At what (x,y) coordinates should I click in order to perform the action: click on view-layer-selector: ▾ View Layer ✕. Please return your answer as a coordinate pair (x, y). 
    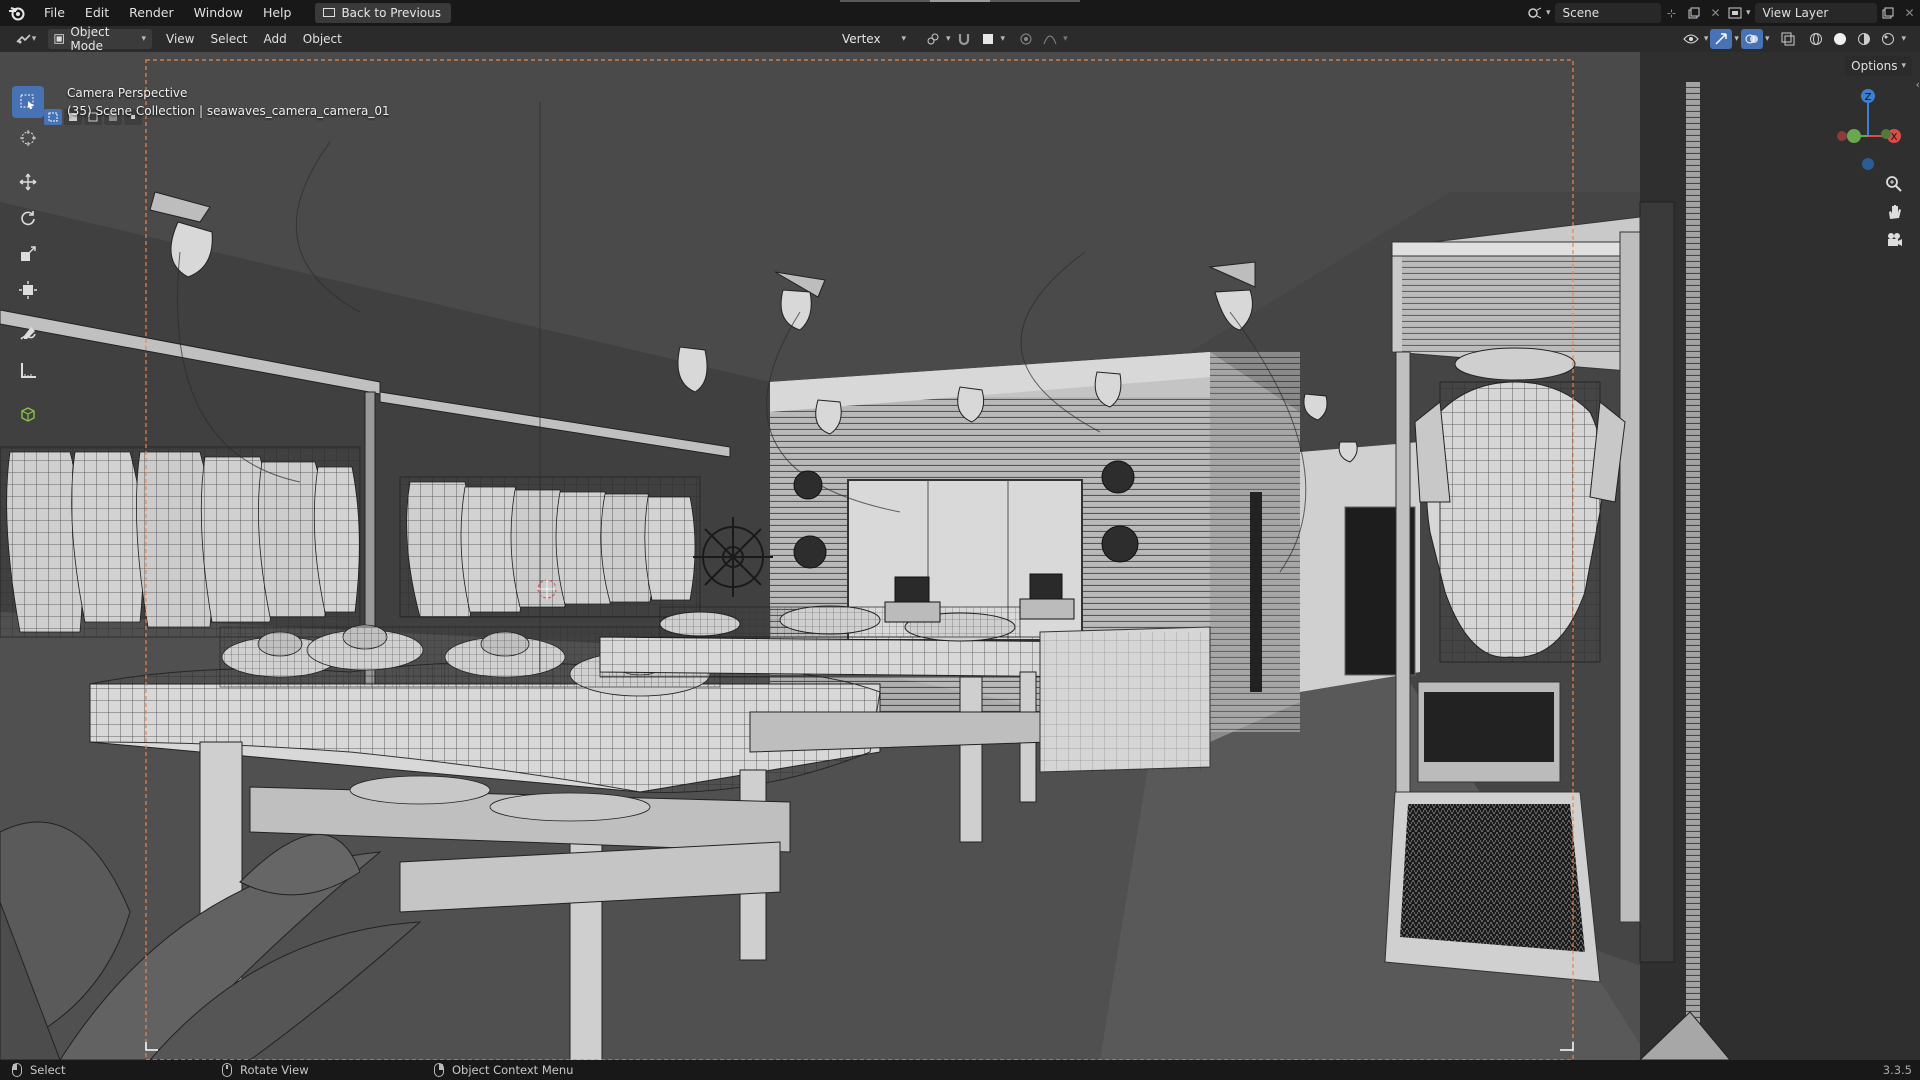
    Looking at the image, I should click on (1822, 13).